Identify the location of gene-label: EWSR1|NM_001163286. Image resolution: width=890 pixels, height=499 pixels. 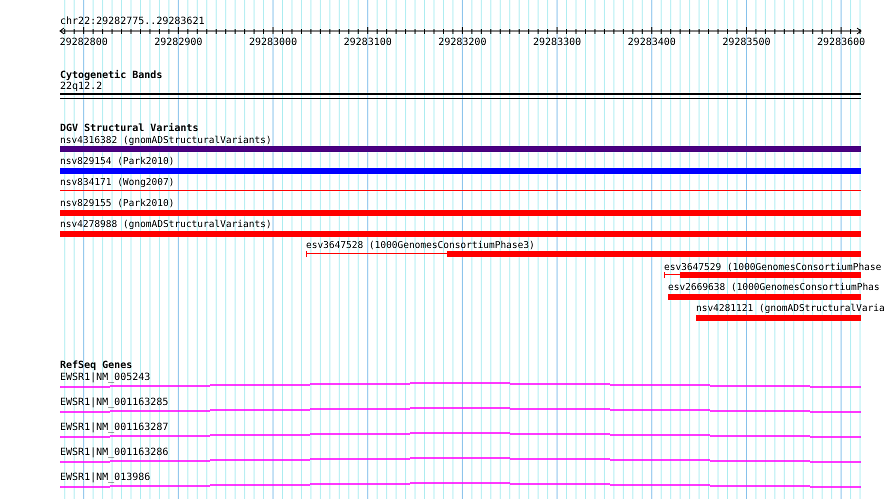
(114, 452).